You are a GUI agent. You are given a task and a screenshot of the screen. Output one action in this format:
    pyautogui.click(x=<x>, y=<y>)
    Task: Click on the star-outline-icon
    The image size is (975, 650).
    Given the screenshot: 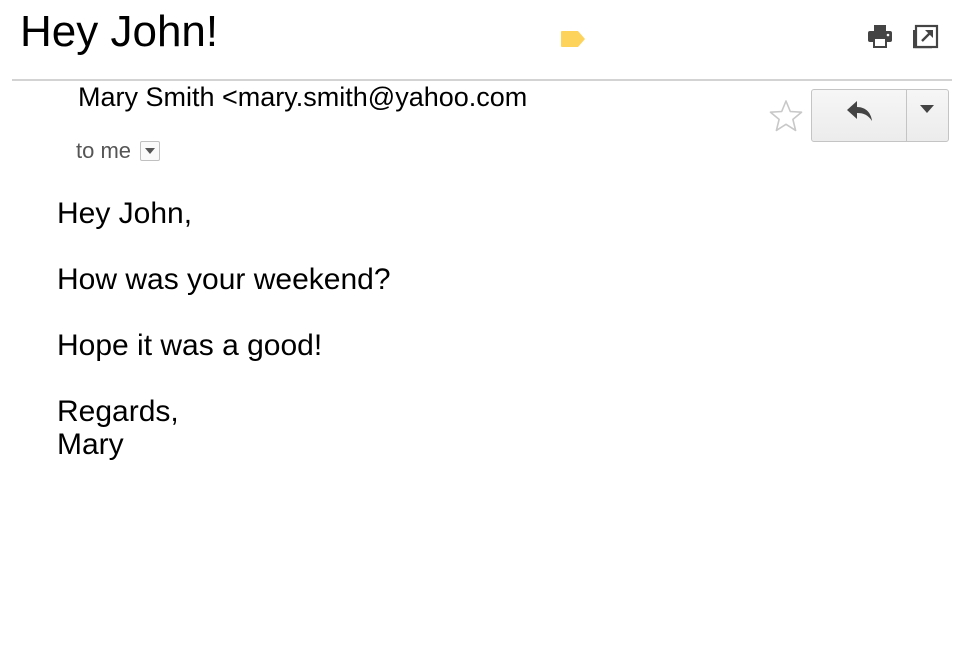 What is the action you would take?
    pyautogui.click(x=786, y=116)
    